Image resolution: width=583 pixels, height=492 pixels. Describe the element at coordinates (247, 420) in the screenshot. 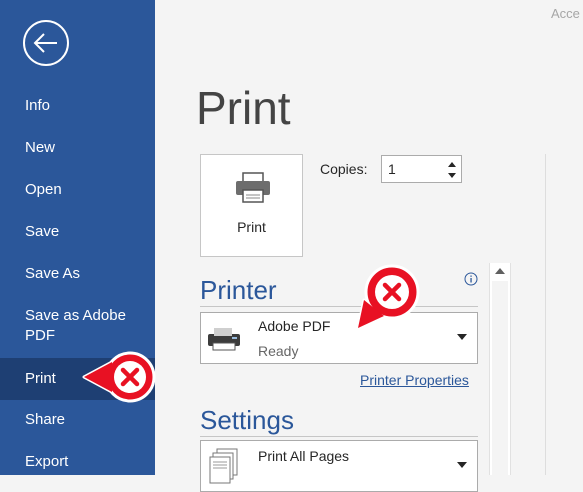

I see `settings-section-title: Settings` at that location.